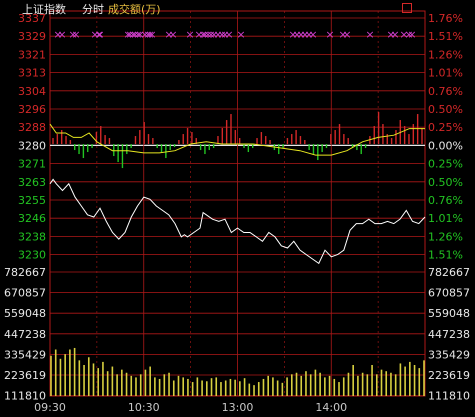 The height and width of the screenshot is (417, 475). Describe the element at coordinates (445, 255) in the screenshot. I see `percent-tick-label: 1.51%` at that location.